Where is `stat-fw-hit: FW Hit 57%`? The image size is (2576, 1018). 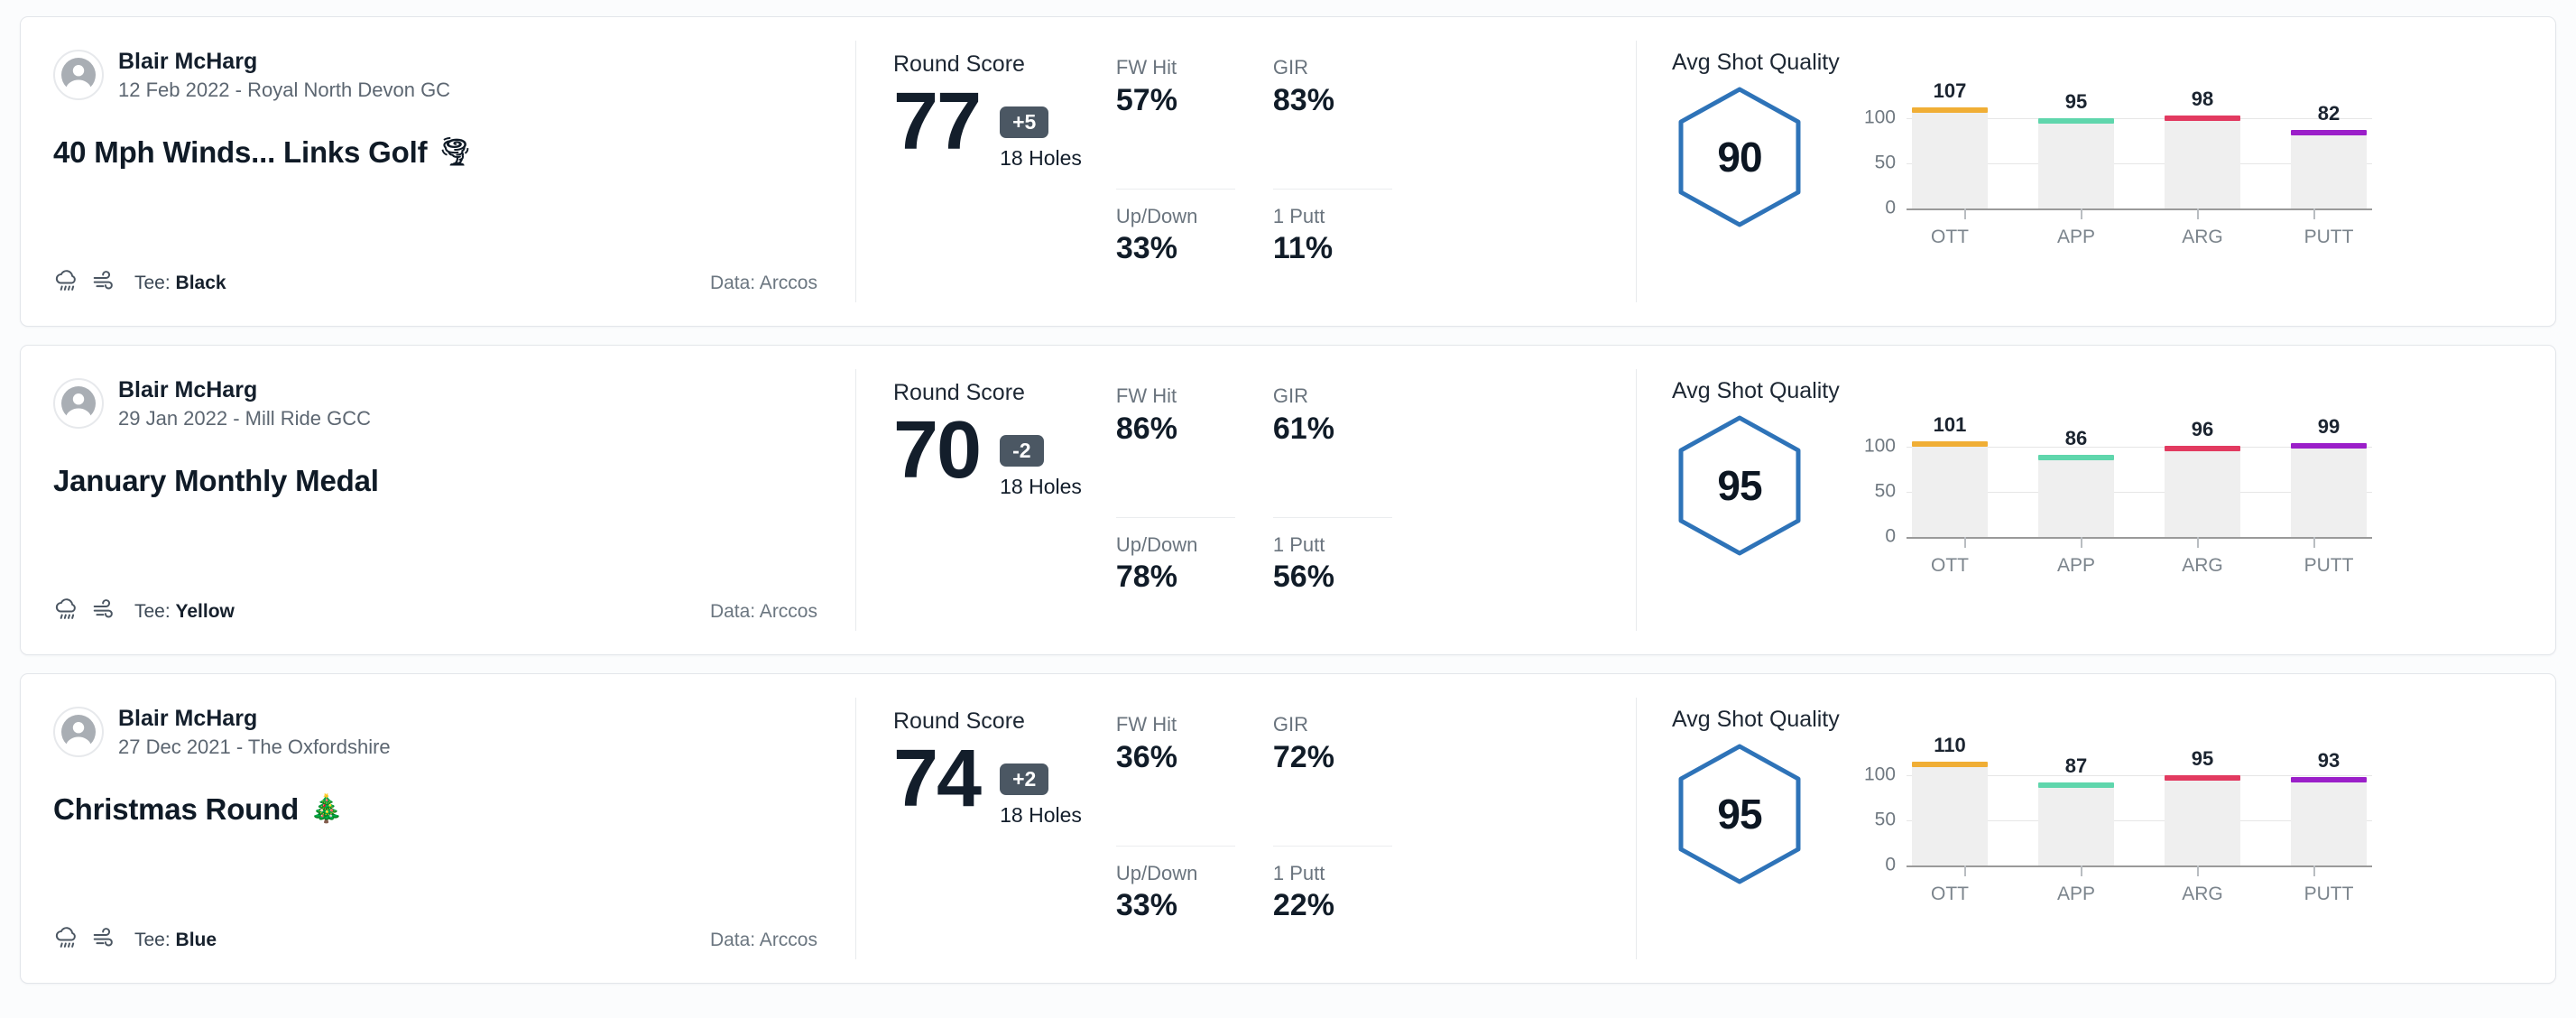 stat-fw-hit: FW Hit 57% is located at coordinates (1175, 122).